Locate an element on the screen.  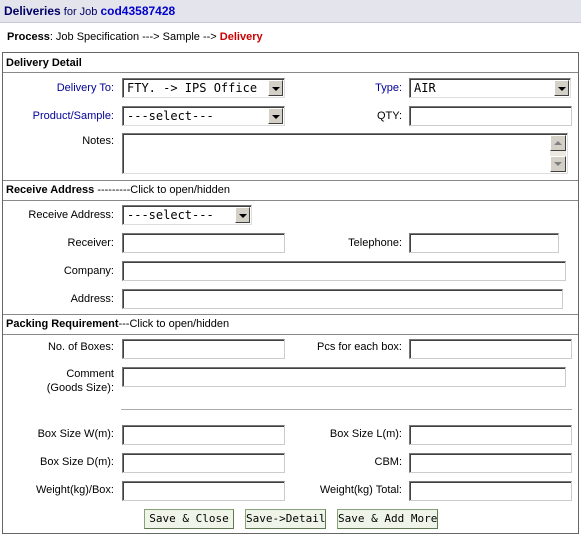
box-size-d-label: Box Size D(m): is located at coordinates (77, 462).